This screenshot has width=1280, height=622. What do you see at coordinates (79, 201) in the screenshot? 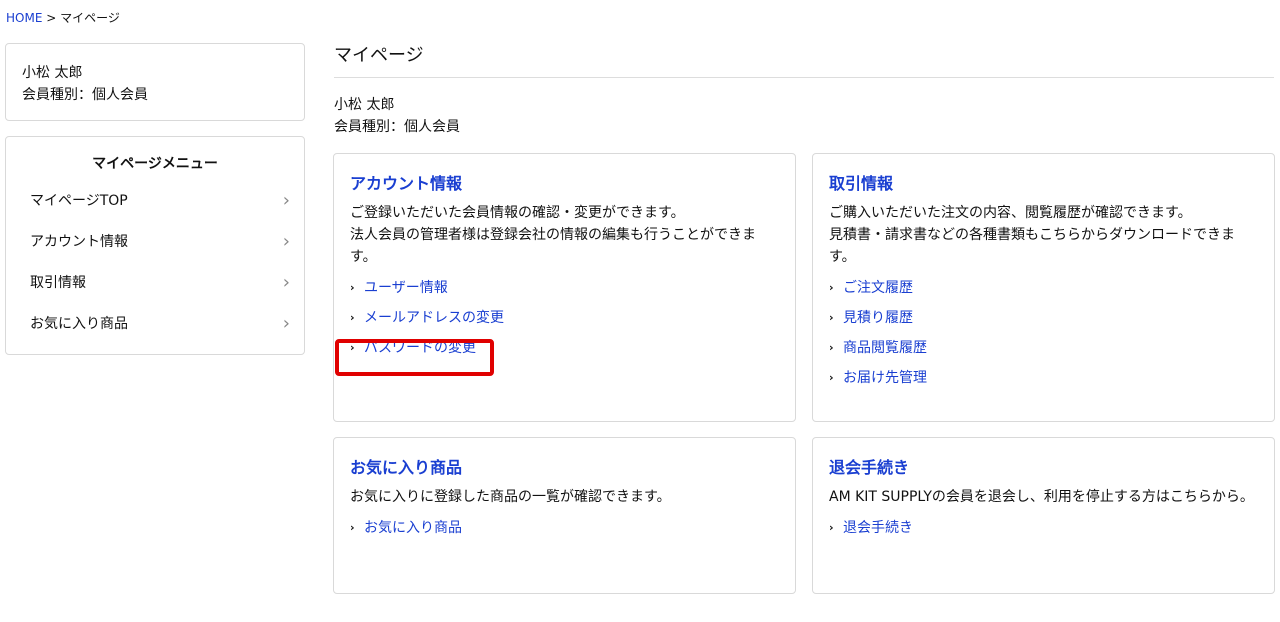
I see `sidebar-item-label: マイページTOP` at bounding box center [79, 201].